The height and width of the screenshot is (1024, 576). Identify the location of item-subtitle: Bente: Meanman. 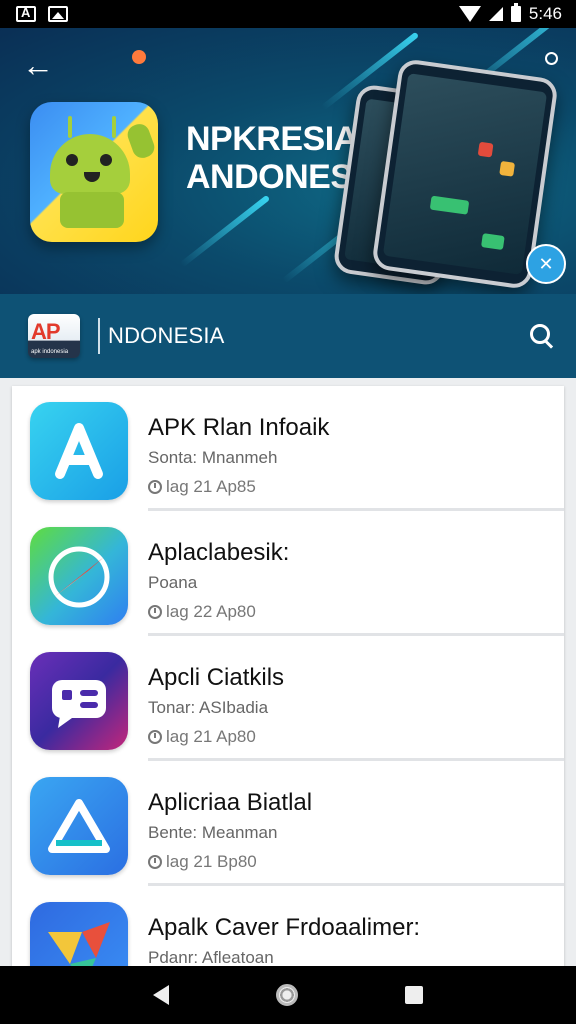
(213, 832).